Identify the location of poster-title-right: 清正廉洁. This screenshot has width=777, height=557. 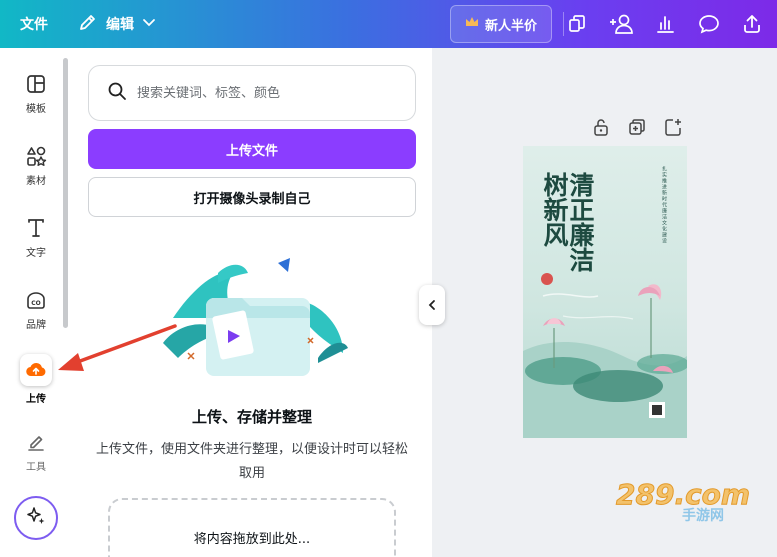
(580, 222).